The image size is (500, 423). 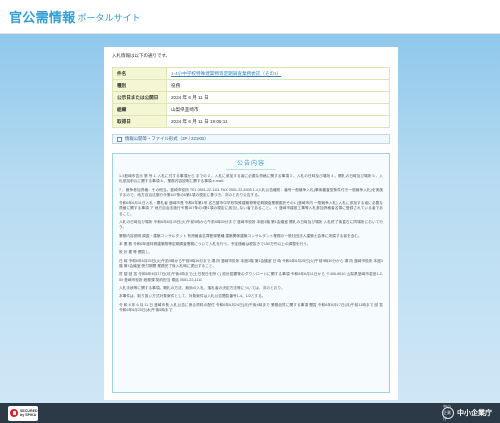 I want to click on attachment-link: 情報公開等・ファイル形式（2P / 321KB）, so click(x=251, y=139).